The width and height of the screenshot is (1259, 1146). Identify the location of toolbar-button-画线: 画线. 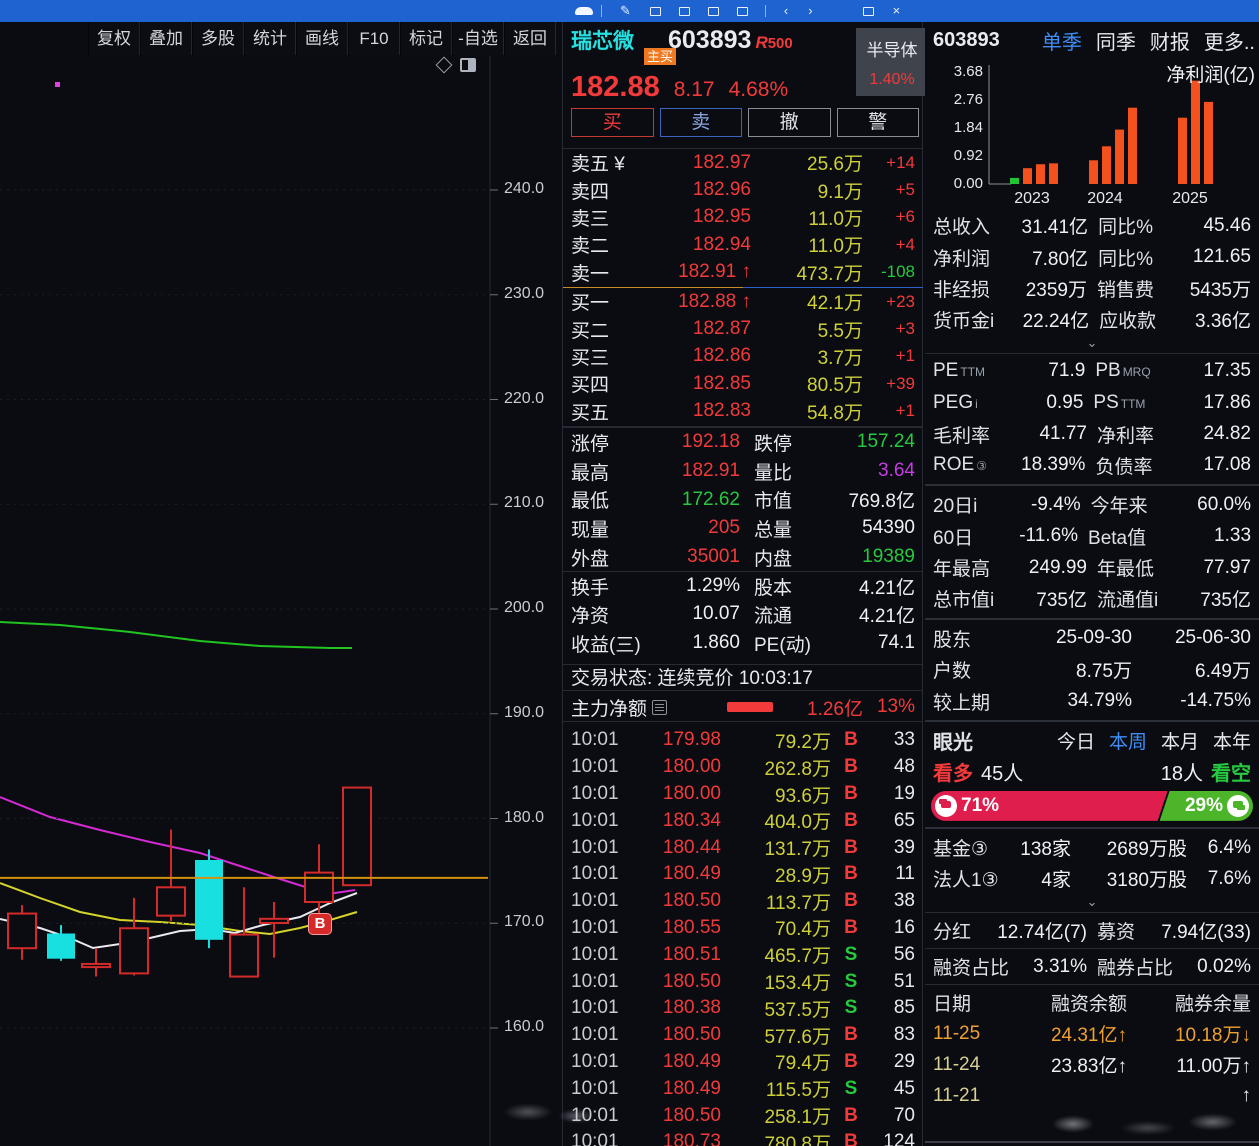
(322, 38).